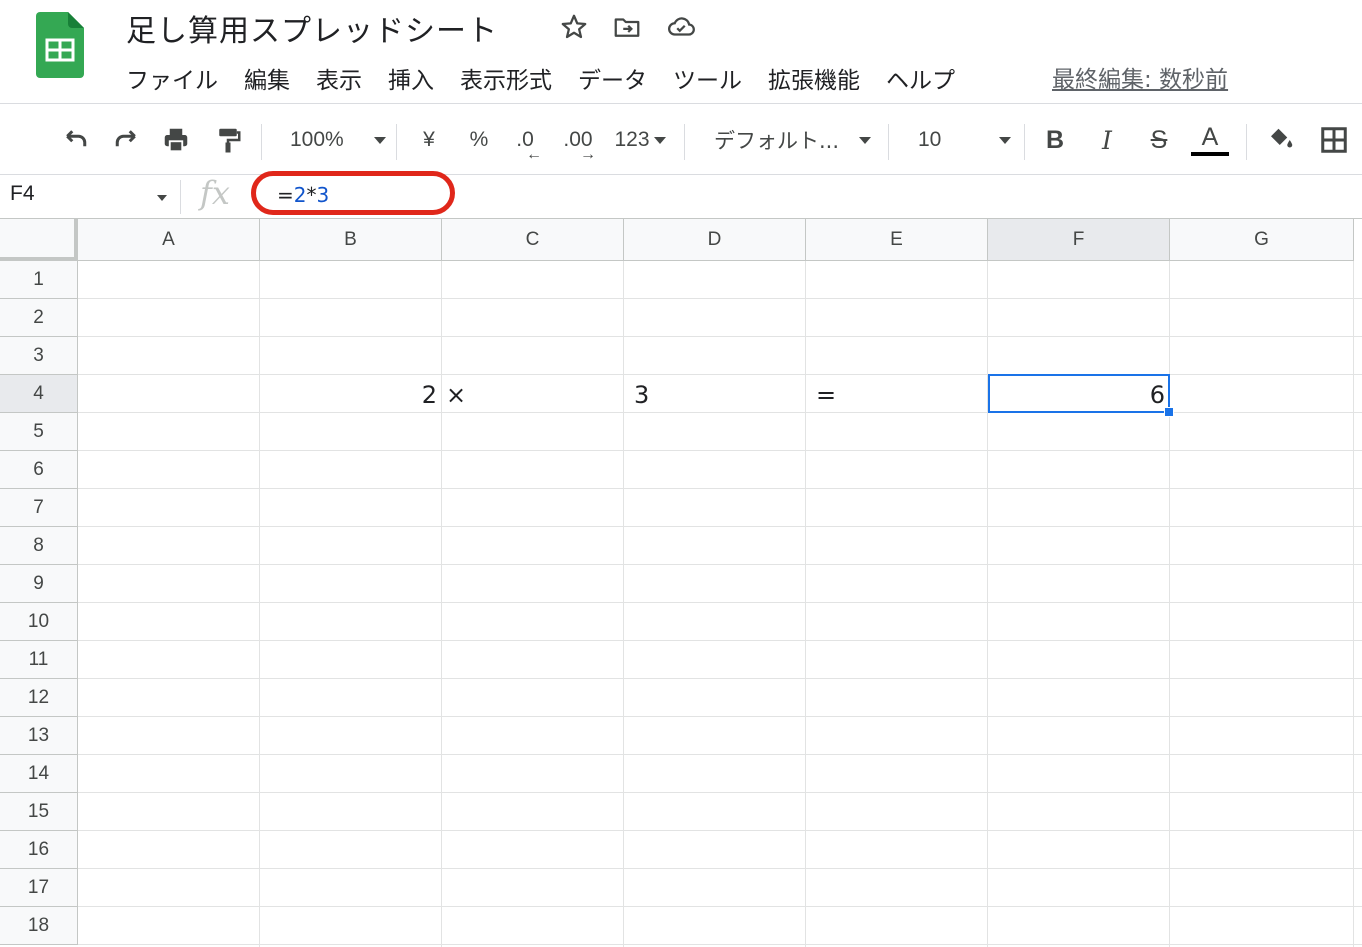 This screenshot has width=1362, height=947. I want to click on row-header-18: 18, so click(39, 926).